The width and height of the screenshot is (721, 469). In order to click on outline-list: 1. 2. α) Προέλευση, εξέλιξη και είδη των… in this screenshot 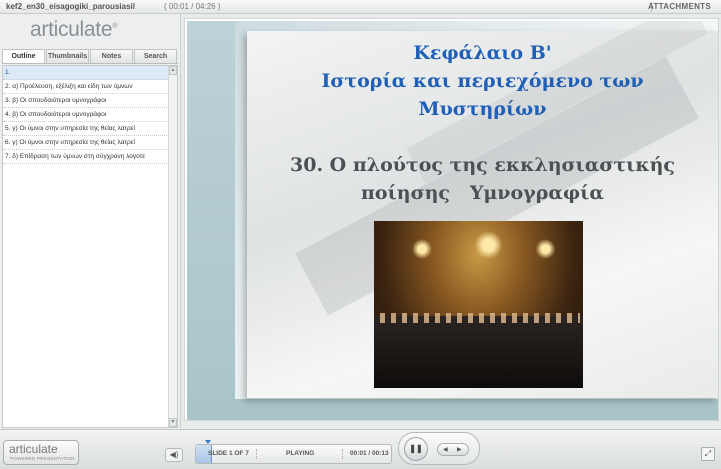, I will do `click(86, 115)`.